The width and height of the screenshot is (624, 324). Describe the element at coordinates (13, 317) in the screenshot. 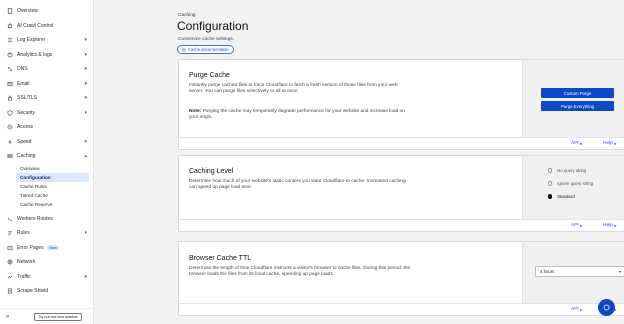

I see `collapse-sidebar-icon: «` at that location.